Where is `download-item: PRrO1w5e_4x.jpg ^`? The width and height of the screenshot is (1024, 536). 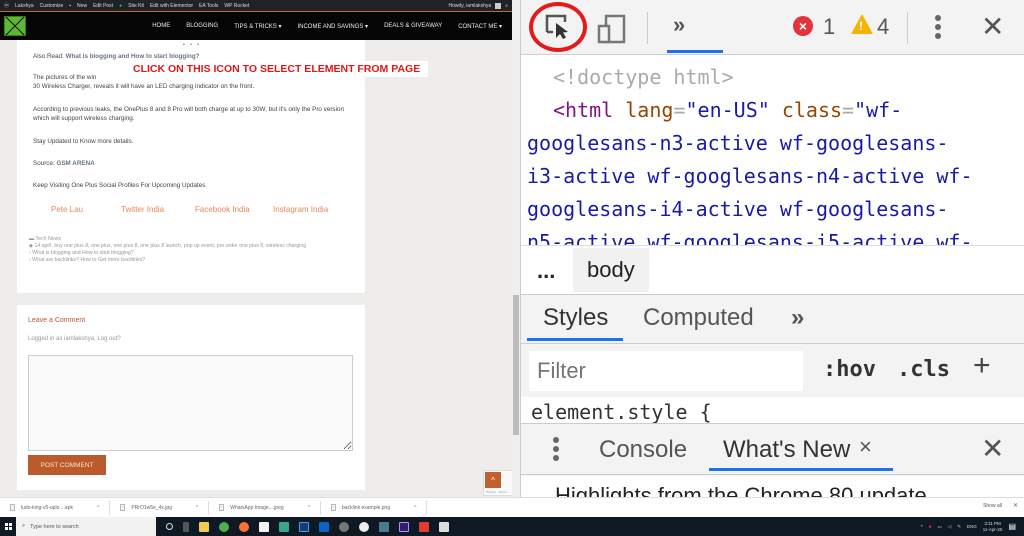 download-item: PRrO1w5e_4x.jpg ^ is located at coordinates (160, 507).